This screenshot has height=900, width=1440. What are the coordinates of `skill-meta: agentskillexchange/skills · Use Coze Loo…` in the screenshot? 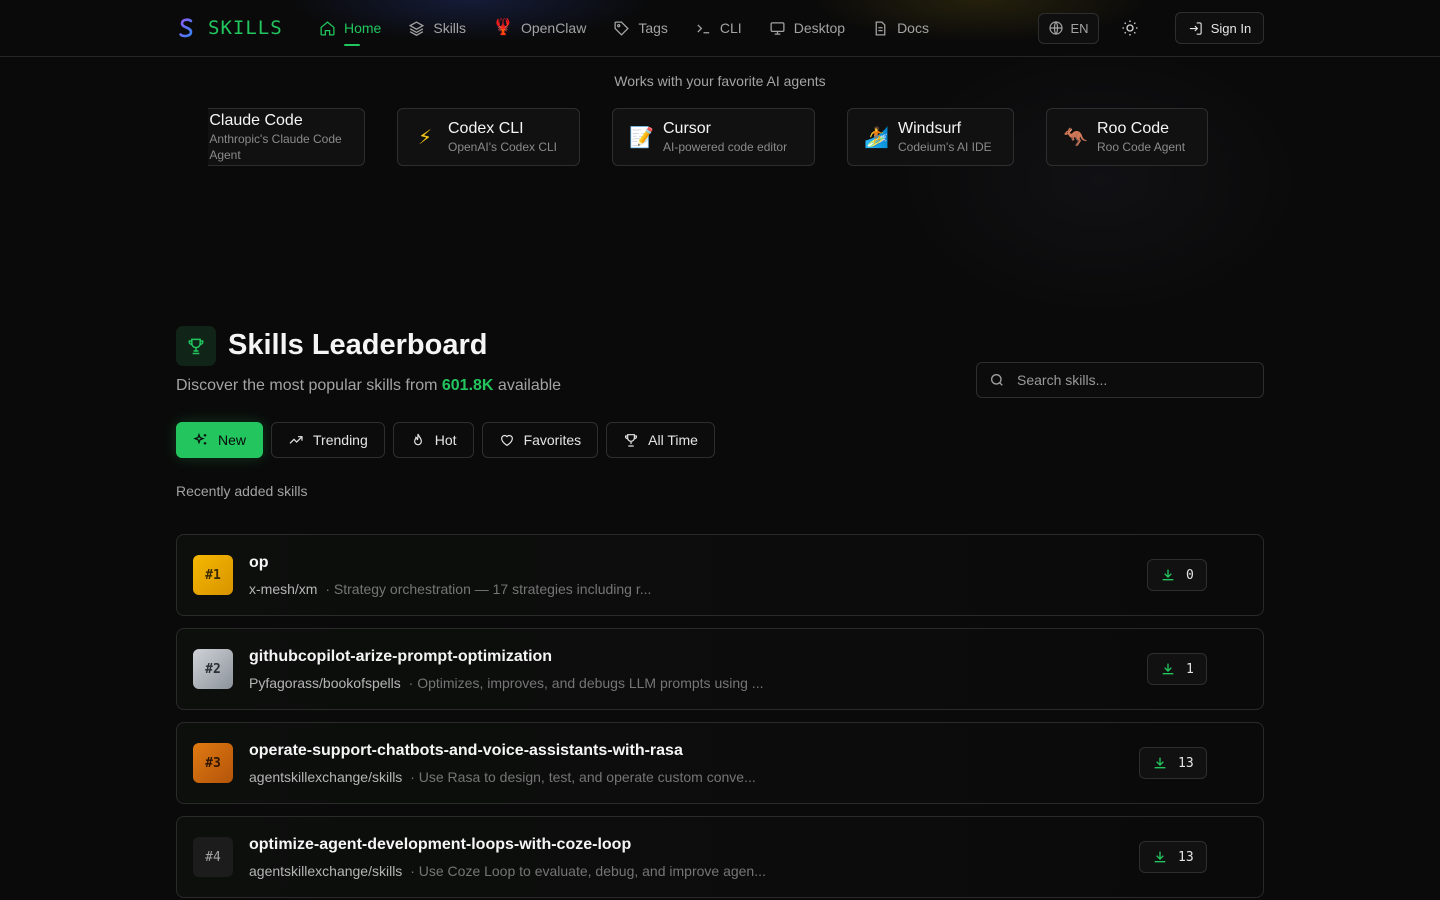 It's located at (507, 871).